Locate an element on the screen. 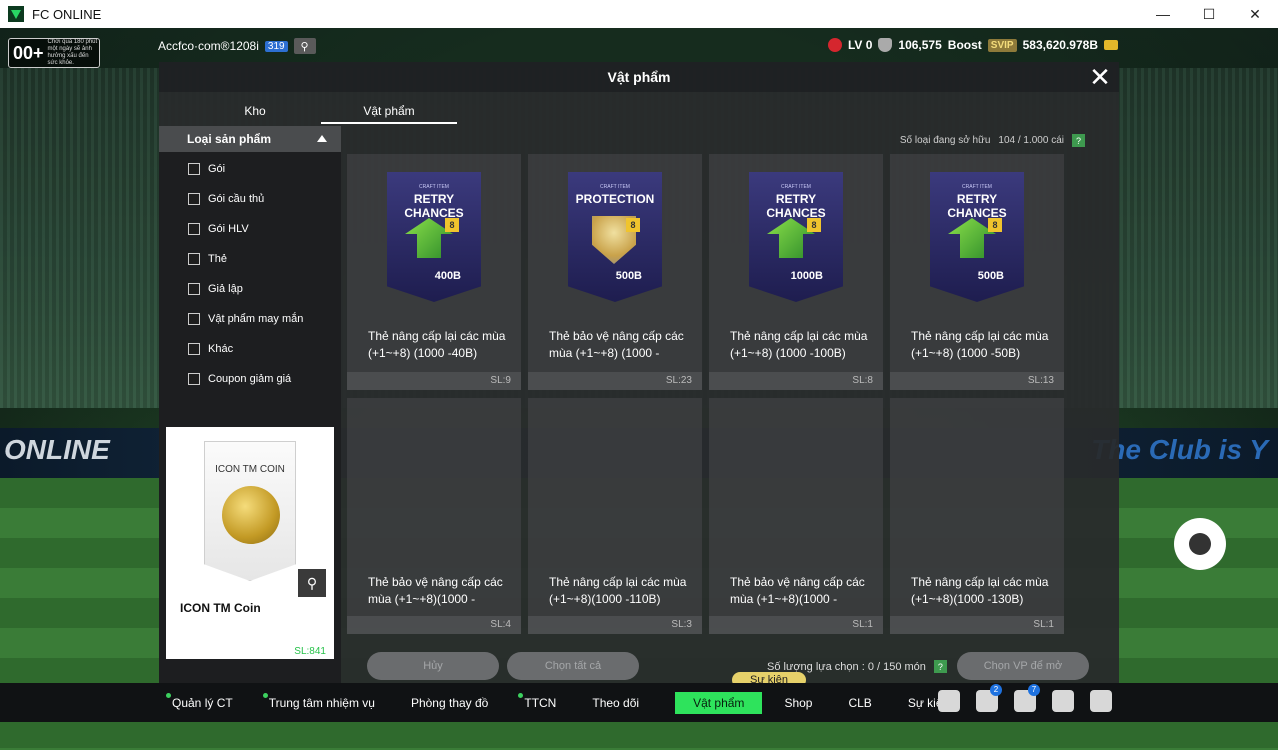 The width and height of the screenshot is (1278, 750). nav-label: Quản lý CT is located at coordinates (202, 702).